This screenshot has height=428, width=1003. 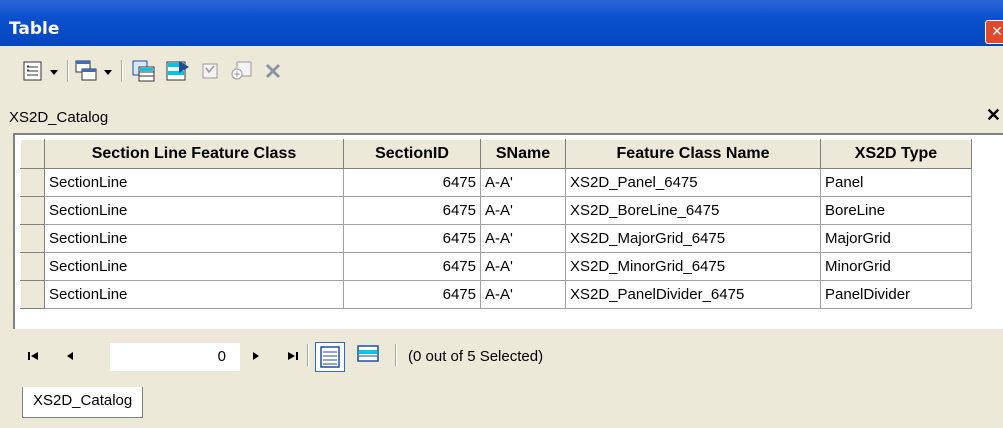 What do you see at coordinates (993, 115) in the screenshot?
I see `close-table-button: ✕` at bounding box center [993, 115].